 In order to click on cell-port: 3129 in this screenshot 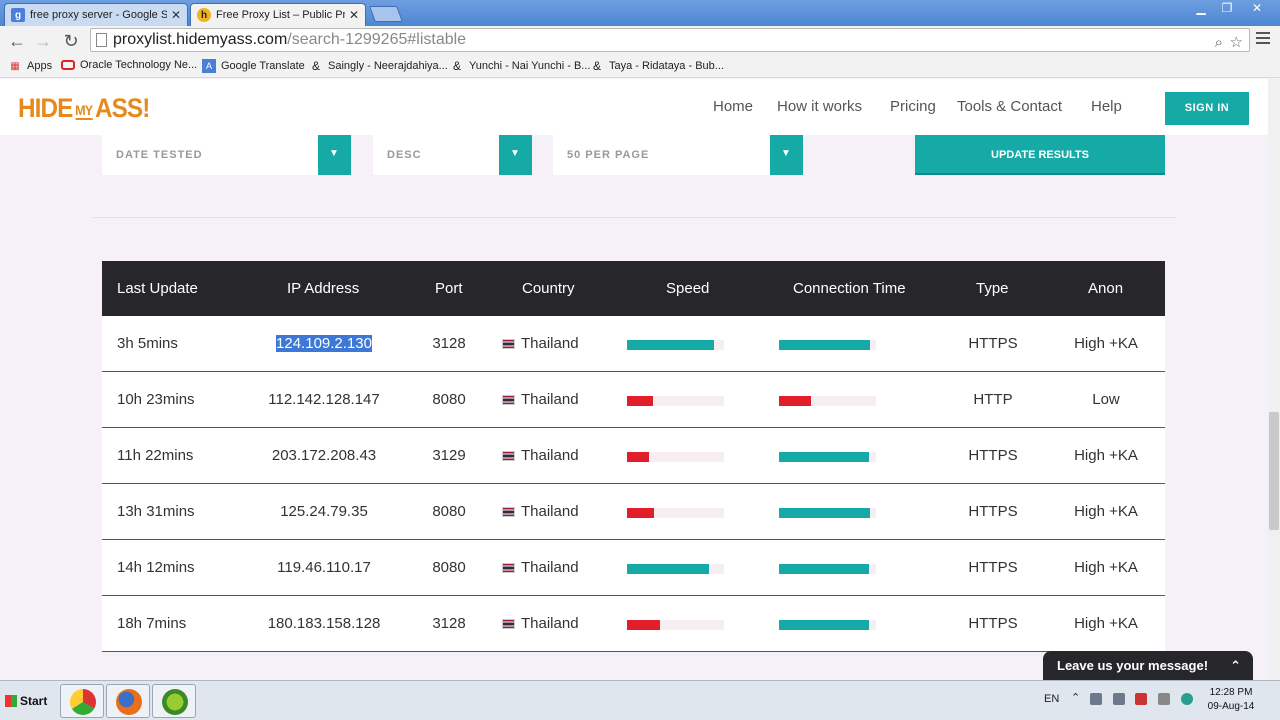, I will do `click(449, 455)`.